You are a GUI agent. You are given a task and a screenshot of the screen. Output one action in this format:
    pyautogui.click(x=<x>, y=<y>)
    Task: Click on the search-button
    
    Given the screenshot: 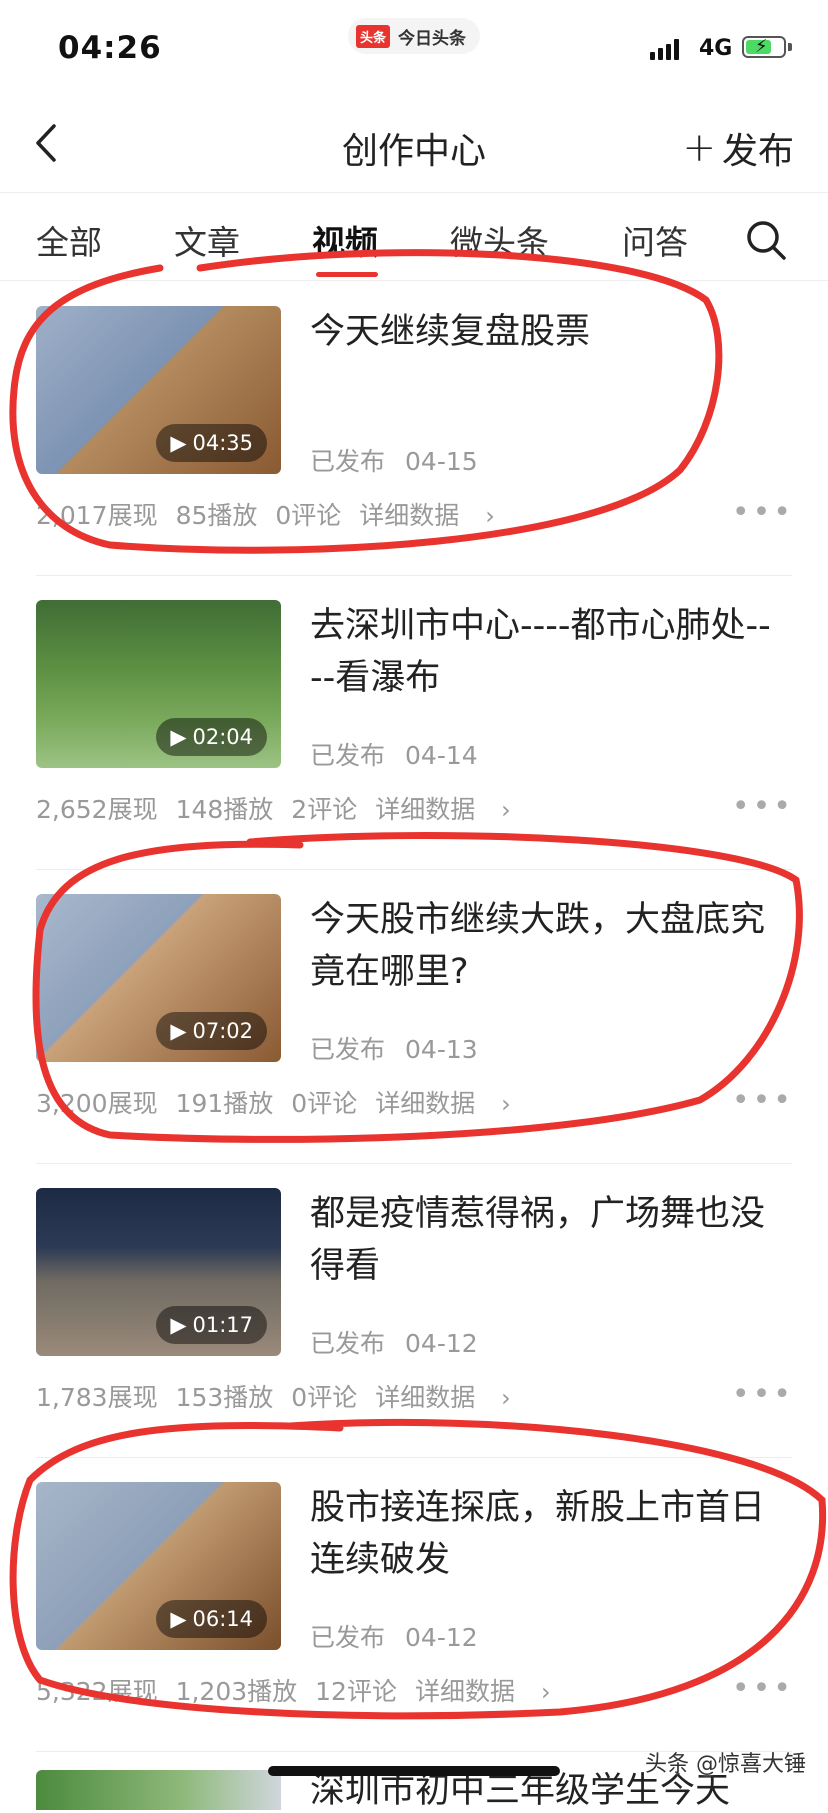 What is the action you would take?
    pyautogui.click(x=766, y=240)
    